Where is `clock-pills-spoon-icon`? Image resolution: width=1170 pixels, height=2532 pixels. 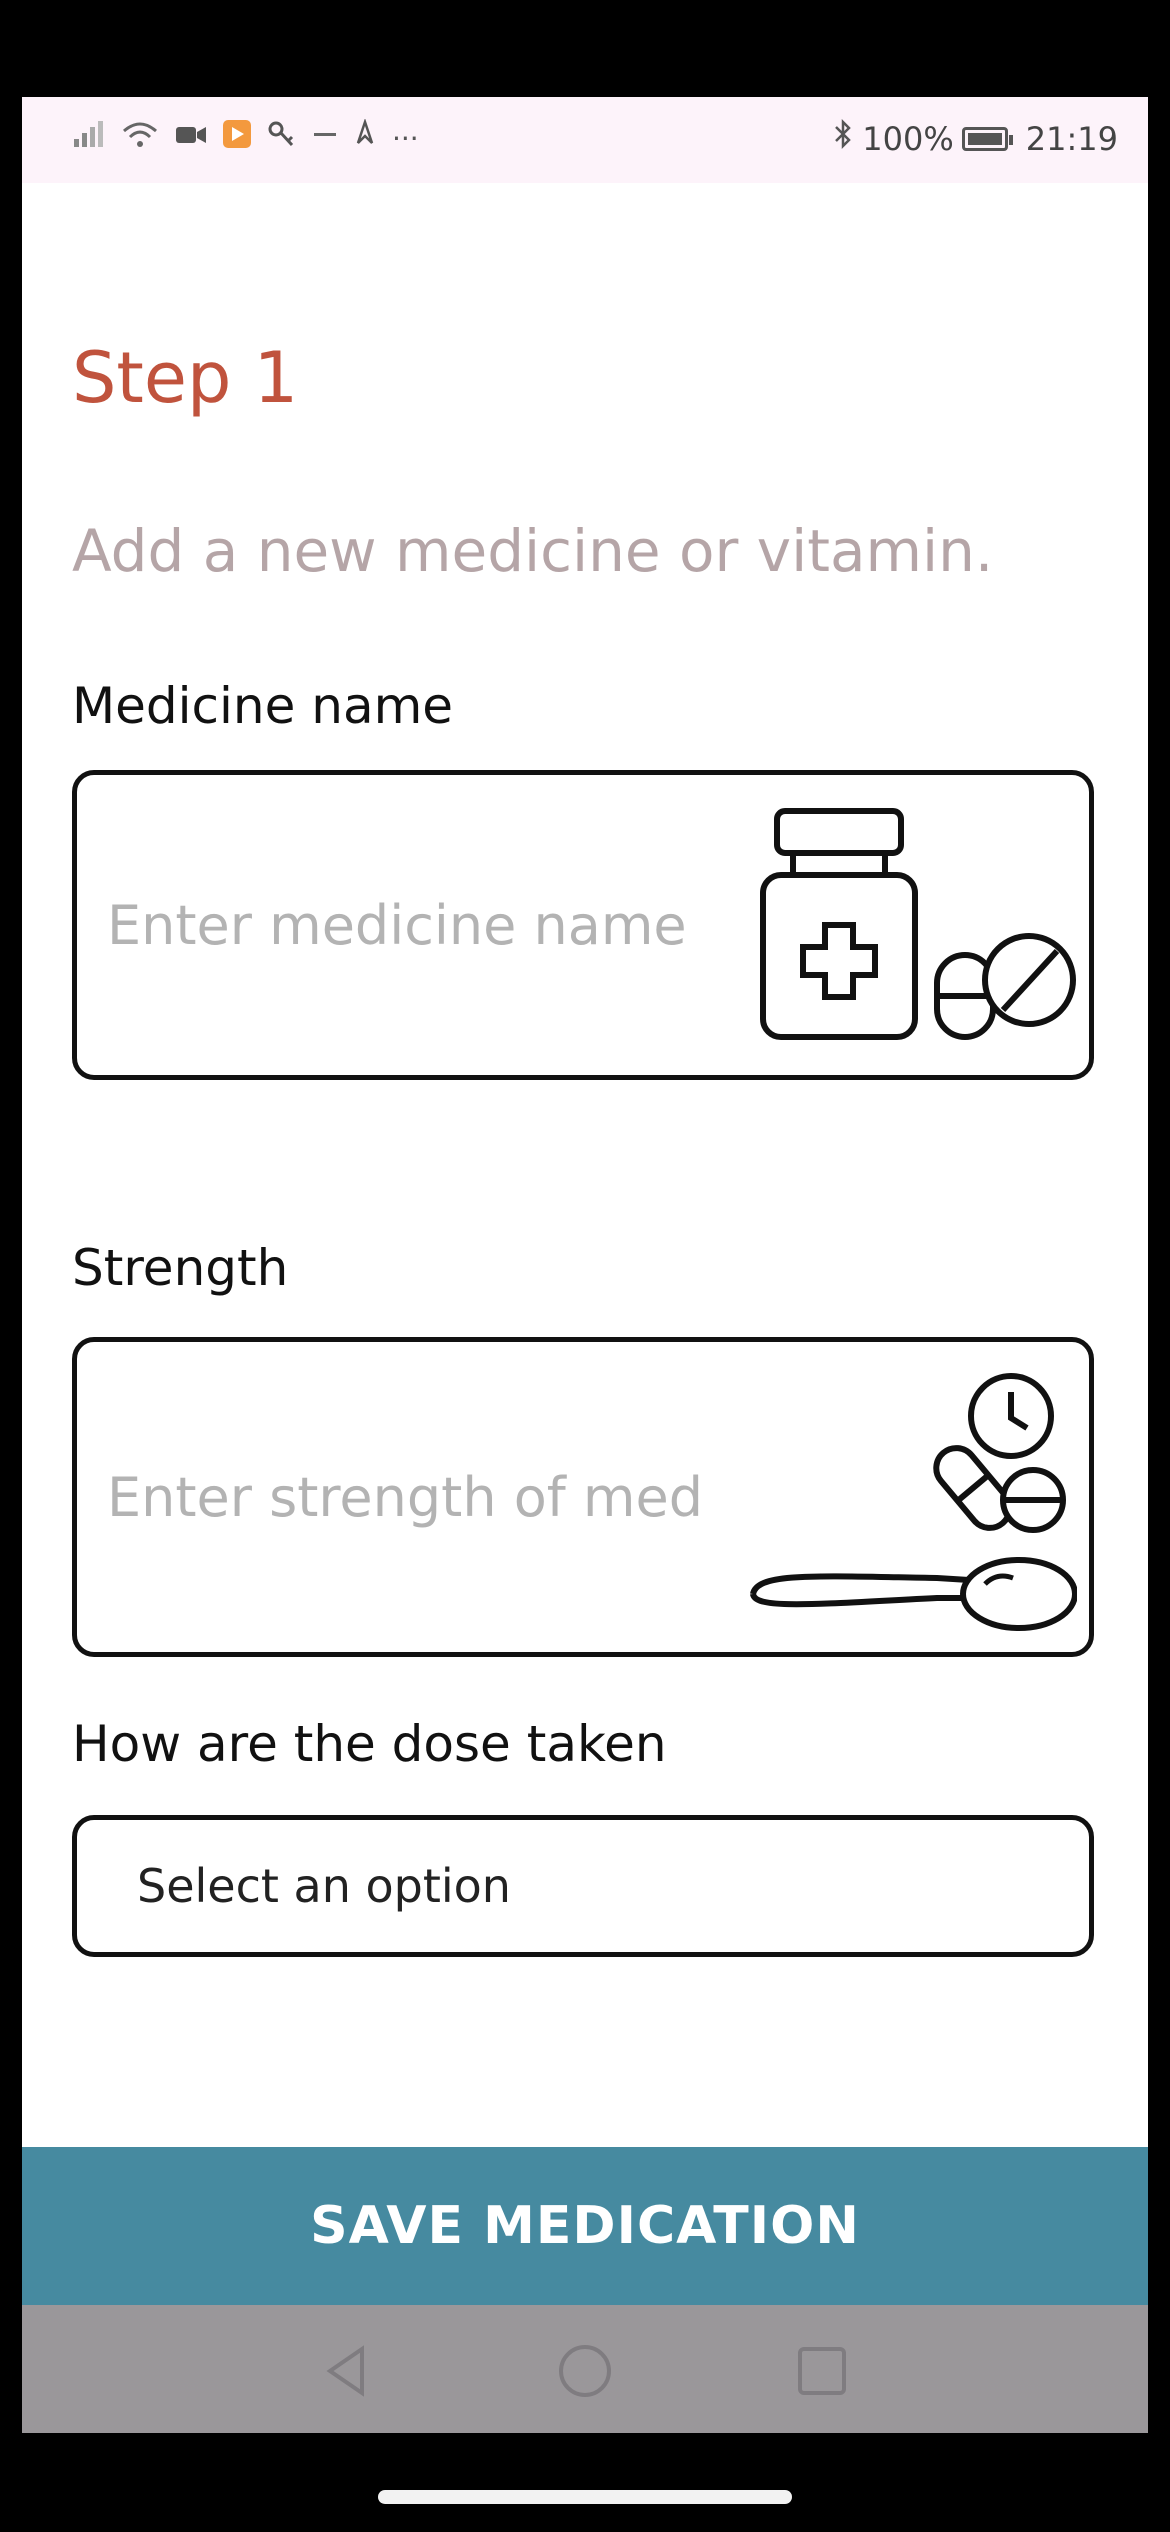
clock-pills-spoon-icon is located at coordinates (907, 1504).